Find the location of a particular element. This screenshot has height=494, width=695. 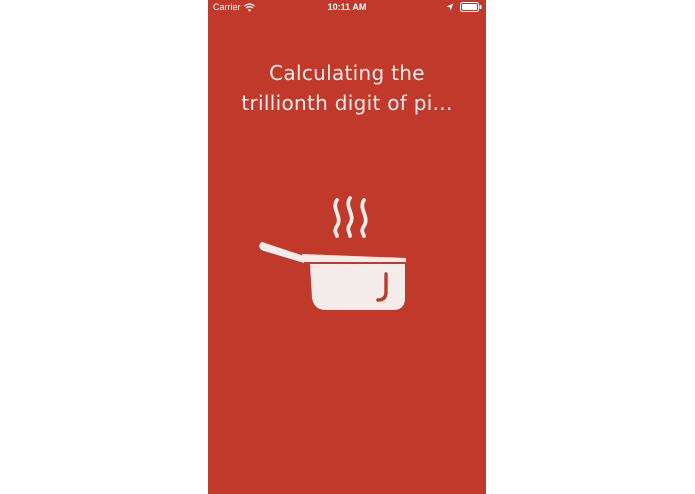

loading-message-line-1: Calculating the is located at coordinates (347, 73).